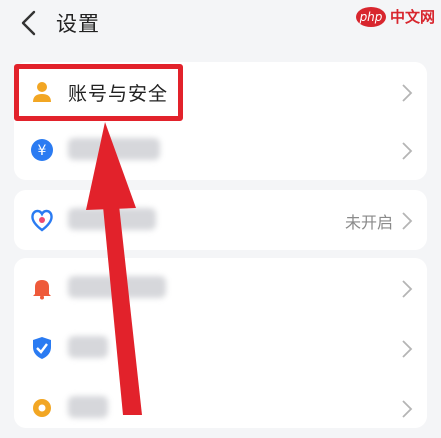 Image resolution: width=441 pixels, height=438 pixels. Describe the element at coordinates (98, 92) in the screenshot. I see `highlight-box` at that location.